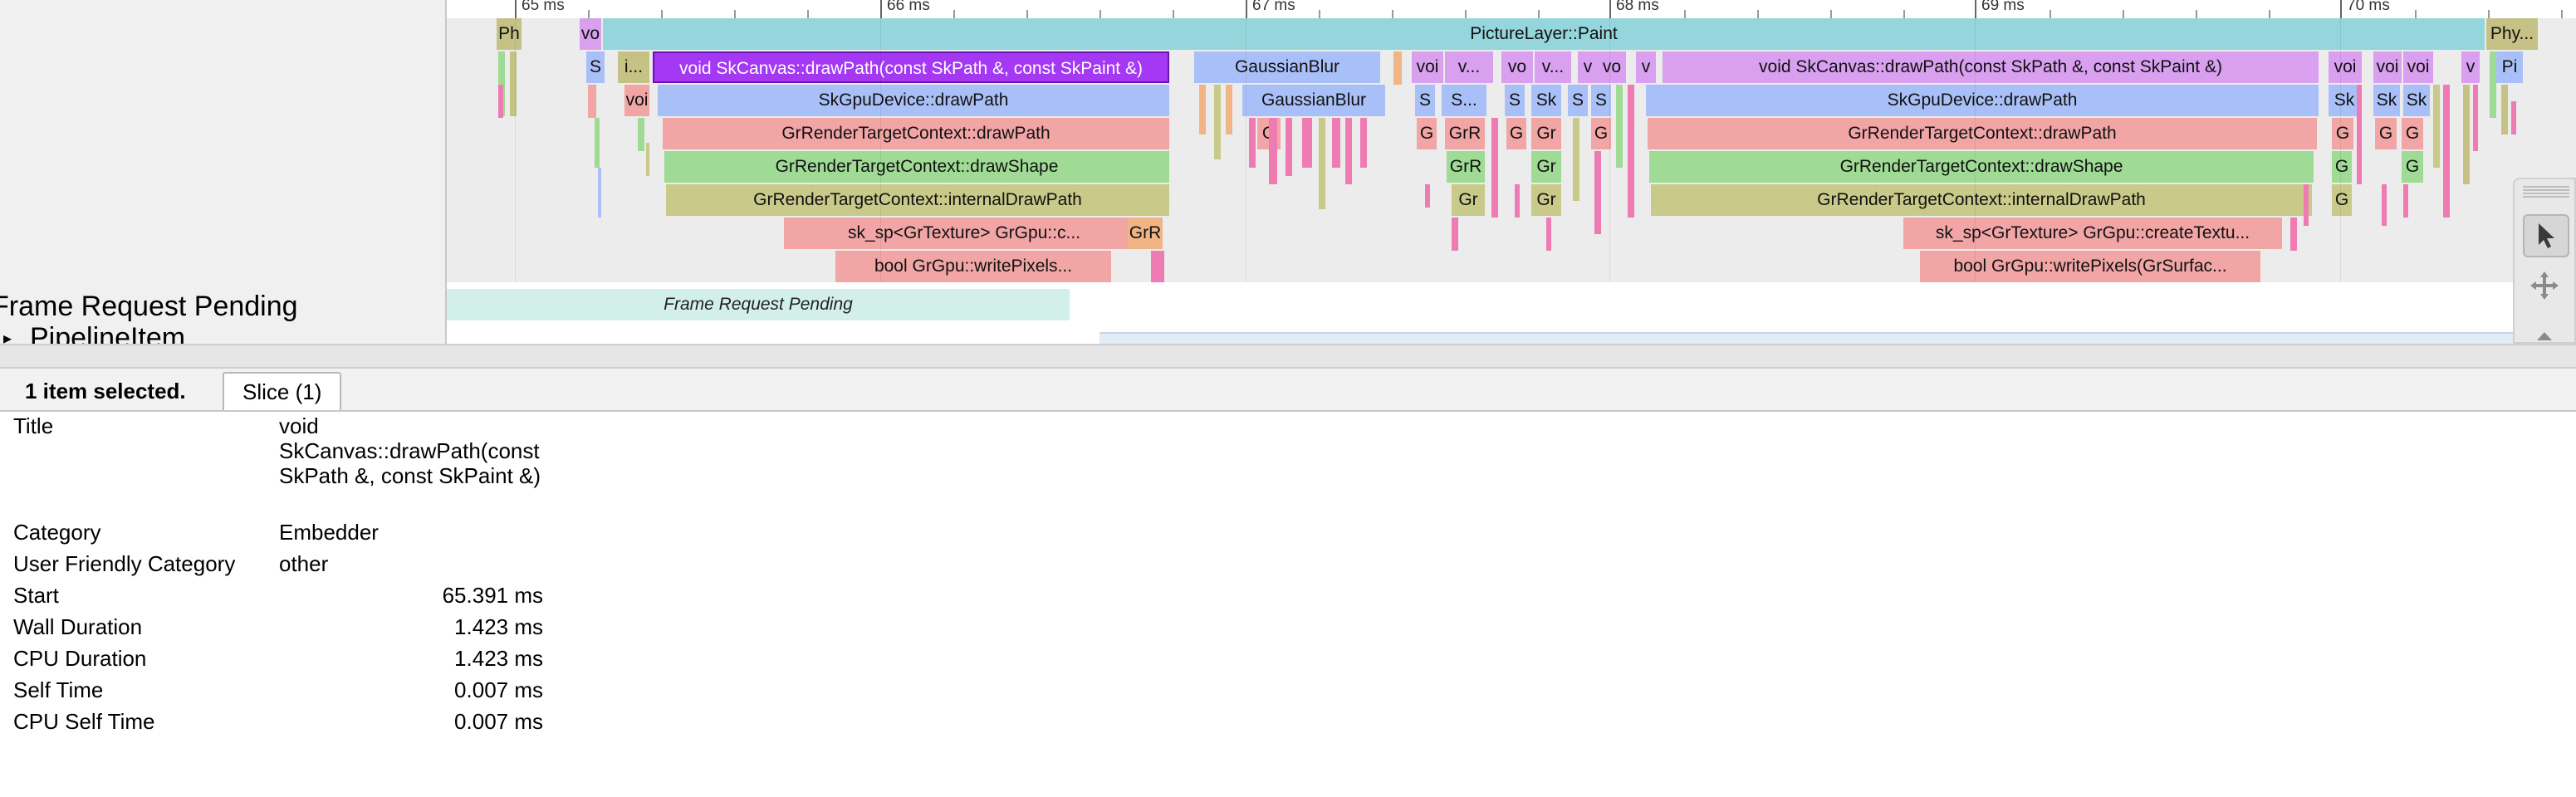  What do you see at coordinates (509, 34) in the screenshot?
I see `slice: Ph` at bounding box center [509, 34].